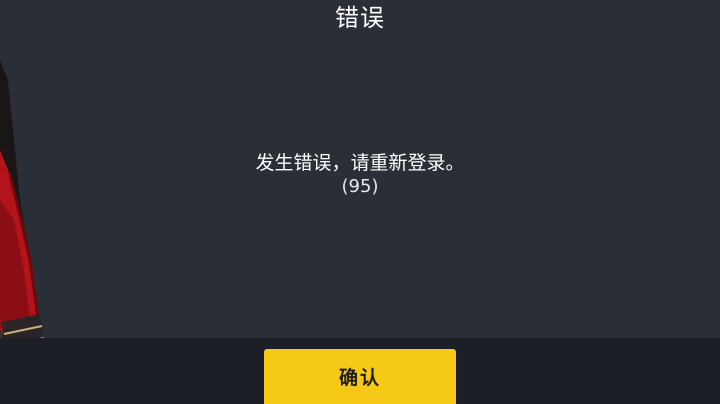  I want to click on confirm-button: 确认, so click(360, 376).